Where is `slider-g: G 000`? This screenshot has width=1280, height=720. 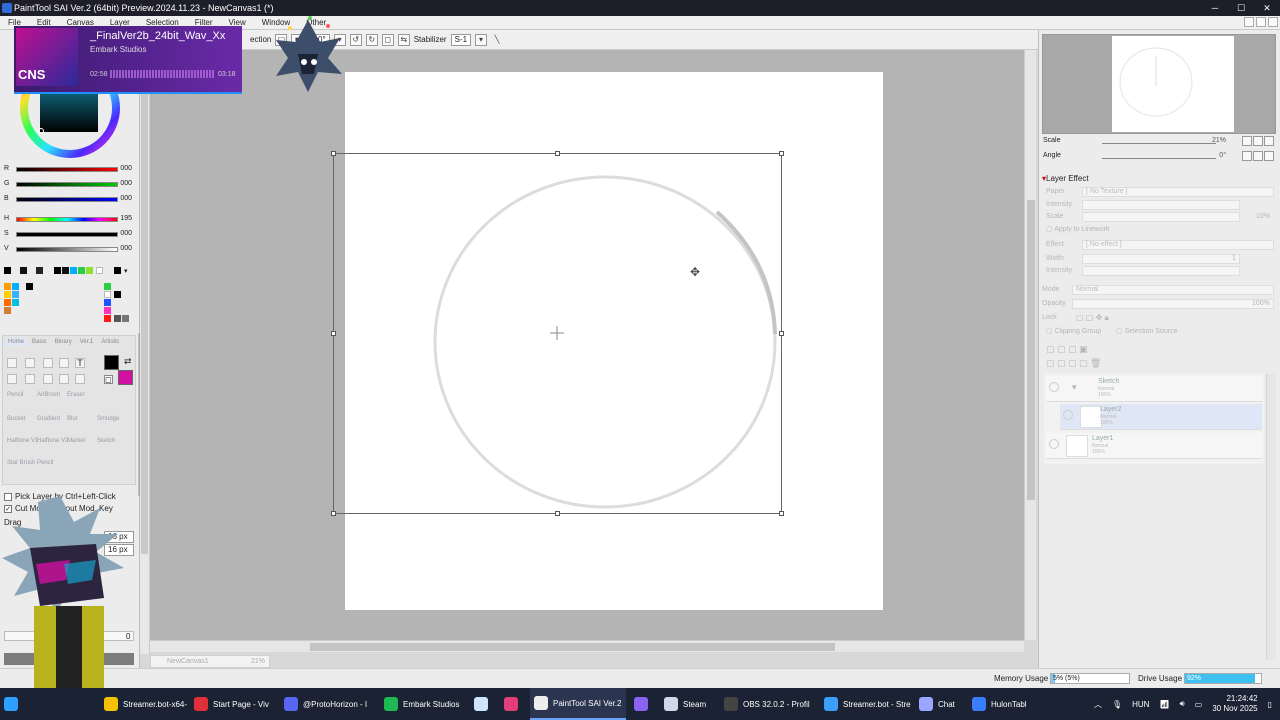
slider-g: G 000 is located at coordinates (70, 185).